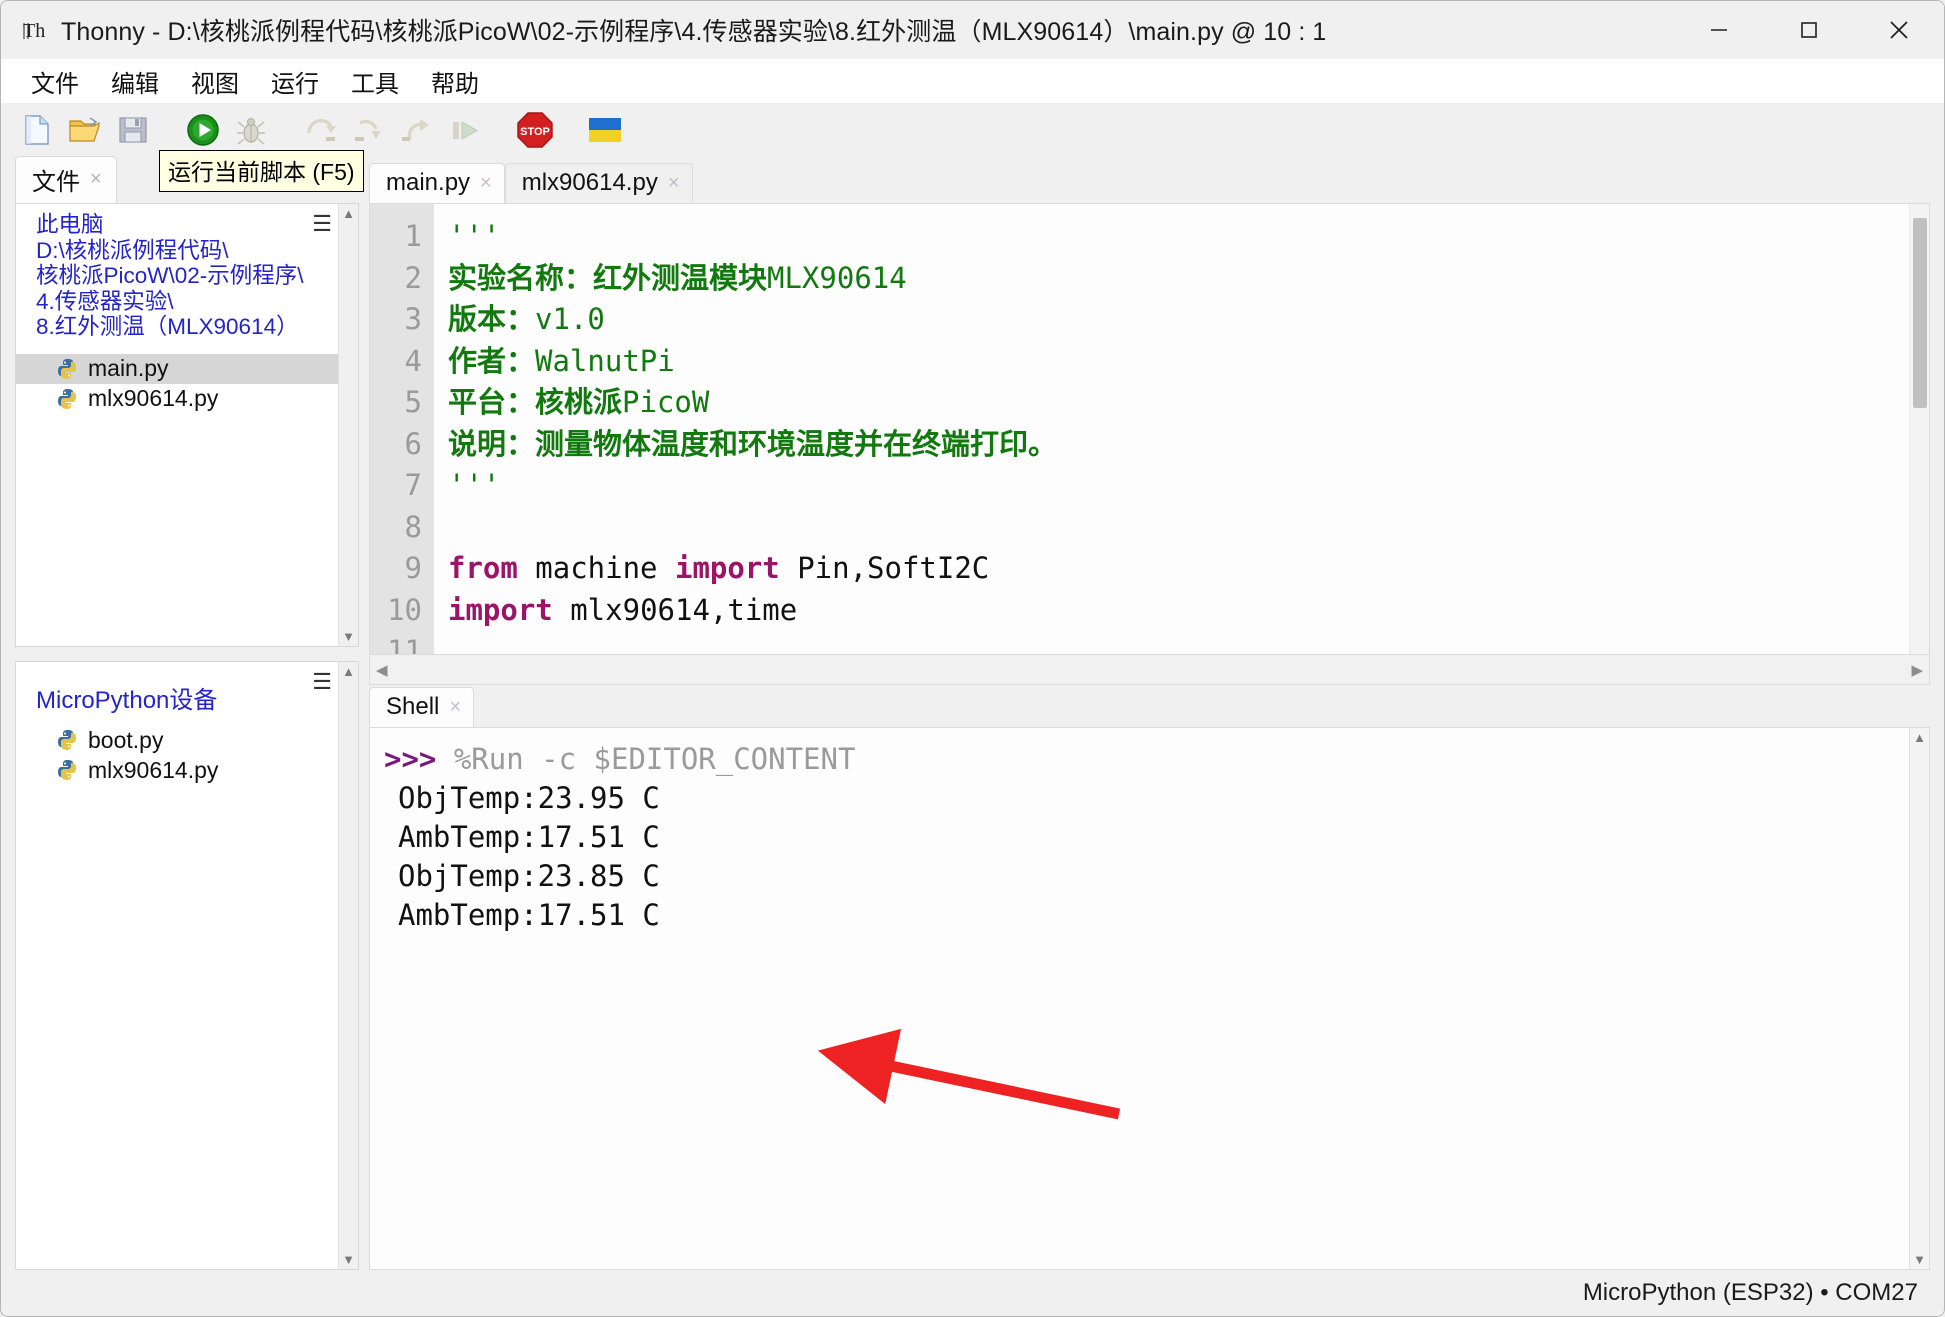 This screenshot has height=1317, width=1945. I want to click on list-item: boot.py, so click(177, 740).